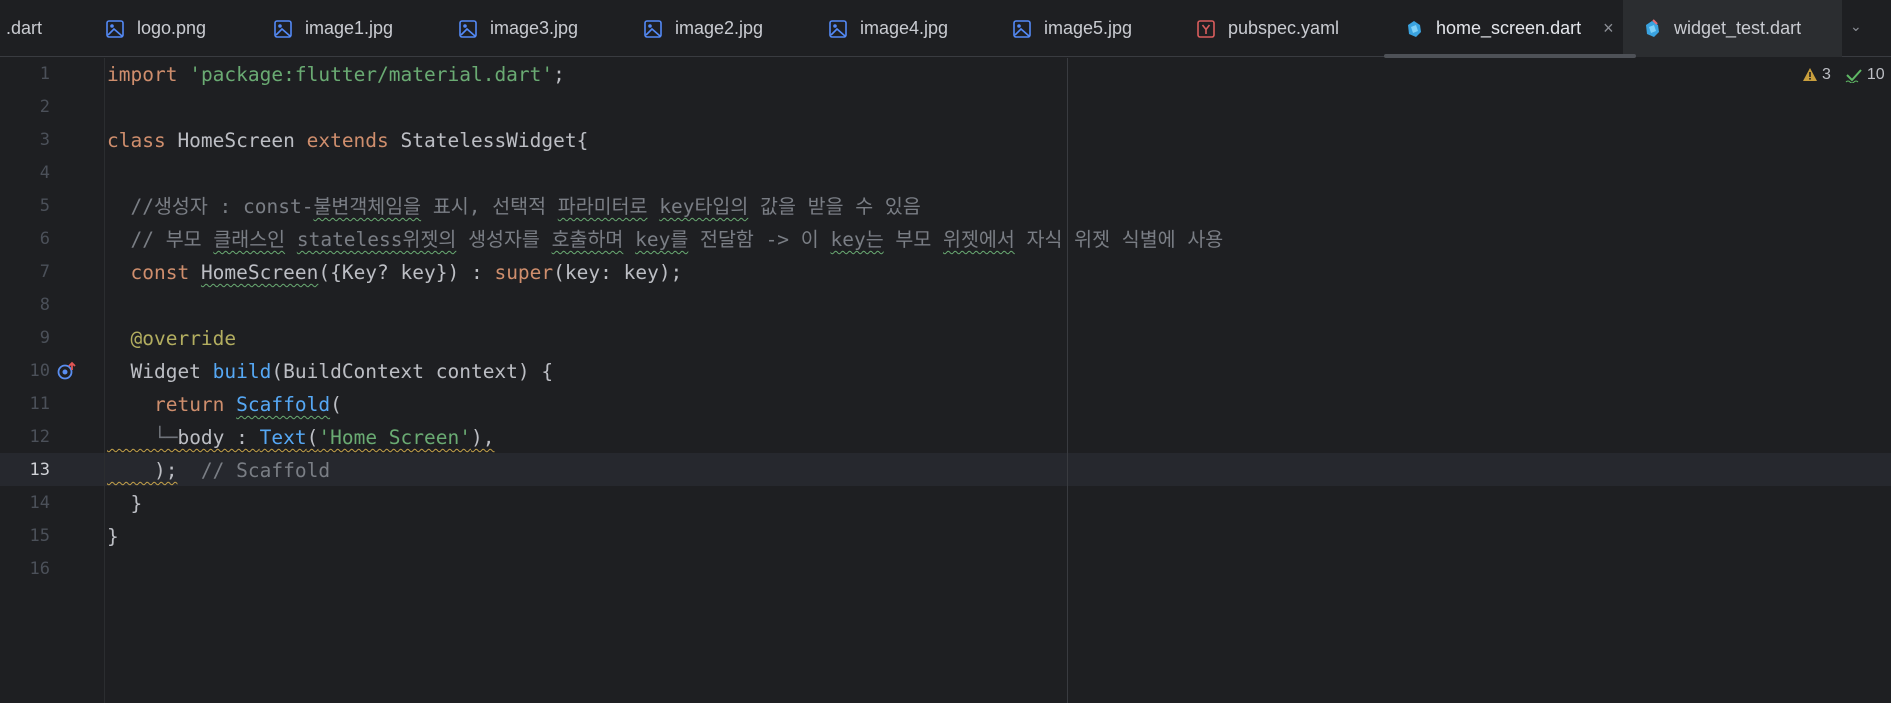 The image size is (1891, 703). I want to click on line-number: 16, so click(39, 569).